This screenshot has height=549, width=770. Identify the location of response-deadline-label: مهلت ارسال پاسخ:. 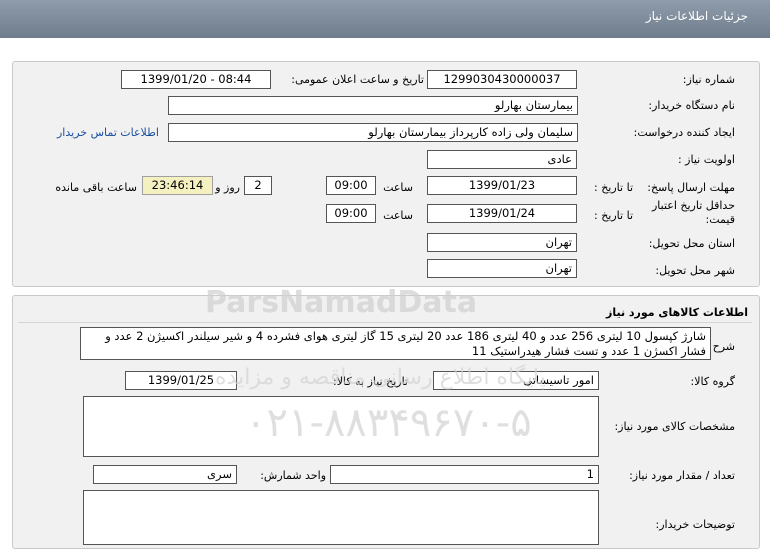
(691, 187).